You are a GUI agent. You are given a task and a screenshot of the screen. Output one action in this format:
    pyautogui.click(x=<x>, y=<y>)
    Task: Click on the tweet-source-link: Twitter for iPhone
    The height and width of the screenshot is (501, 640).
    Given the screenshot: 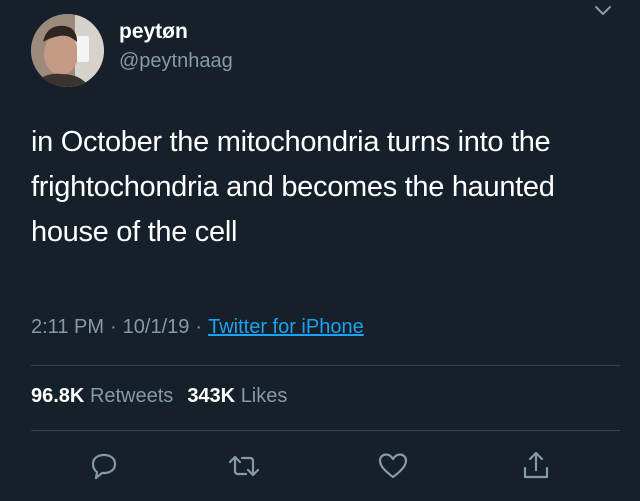 What is the action you would take?
    pyautogui.click(x=286, y=327)
    